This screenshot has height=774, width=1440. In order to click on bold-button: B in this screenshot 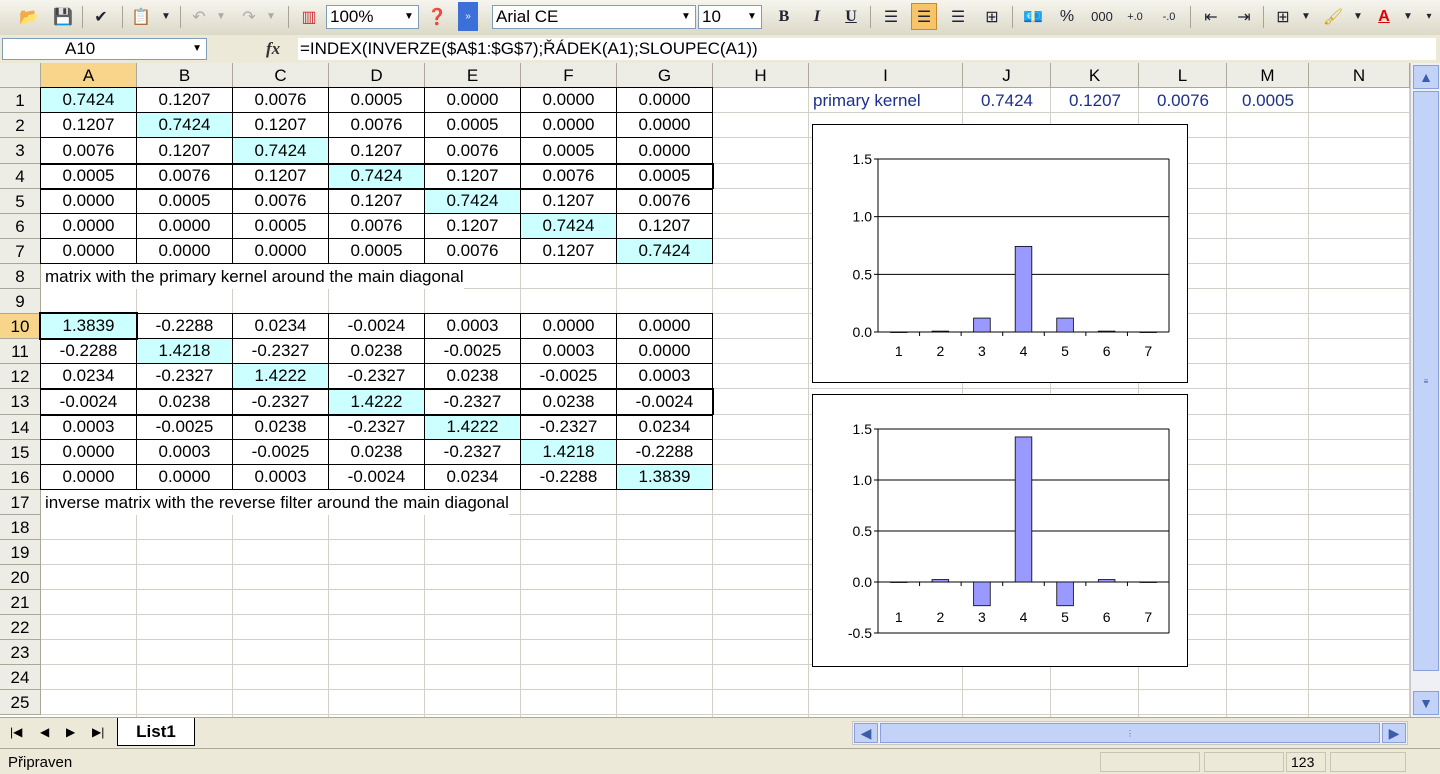, I will do `click(784, 16)`.